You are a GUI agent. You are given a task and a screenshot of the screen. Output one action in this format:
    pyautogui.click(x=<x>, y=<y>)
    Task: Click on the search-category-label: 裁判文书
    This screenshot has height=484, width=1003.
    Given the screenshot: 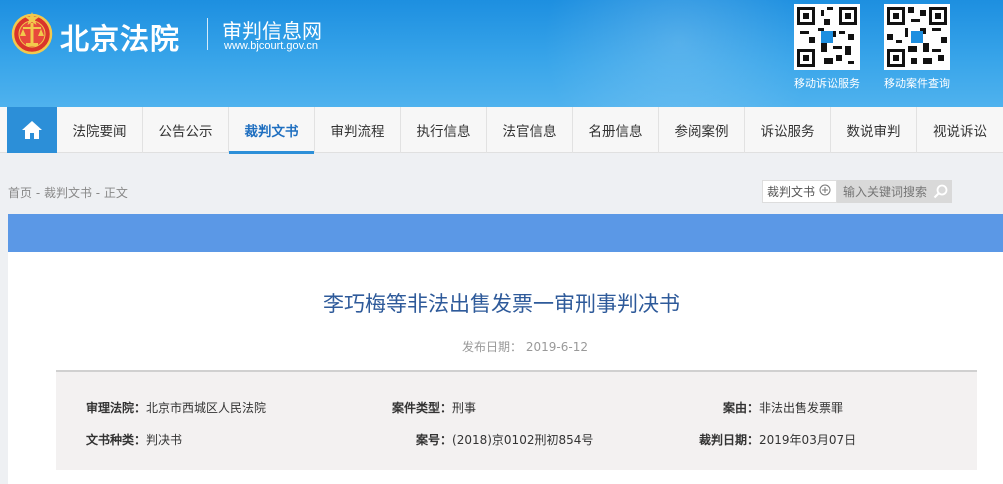 What is the action you would take?
    pyautogui.click(x=791, y=192)
    